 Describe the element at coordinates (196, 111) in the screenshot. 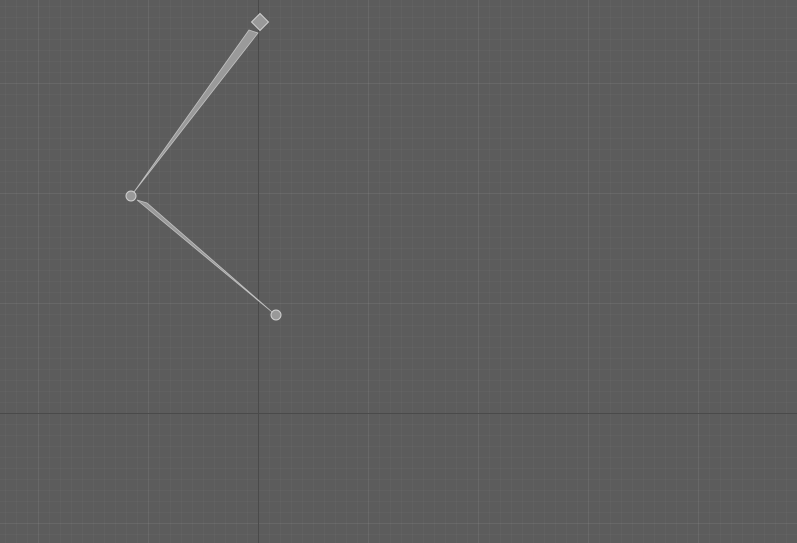

I see `upper-bone` at that location.